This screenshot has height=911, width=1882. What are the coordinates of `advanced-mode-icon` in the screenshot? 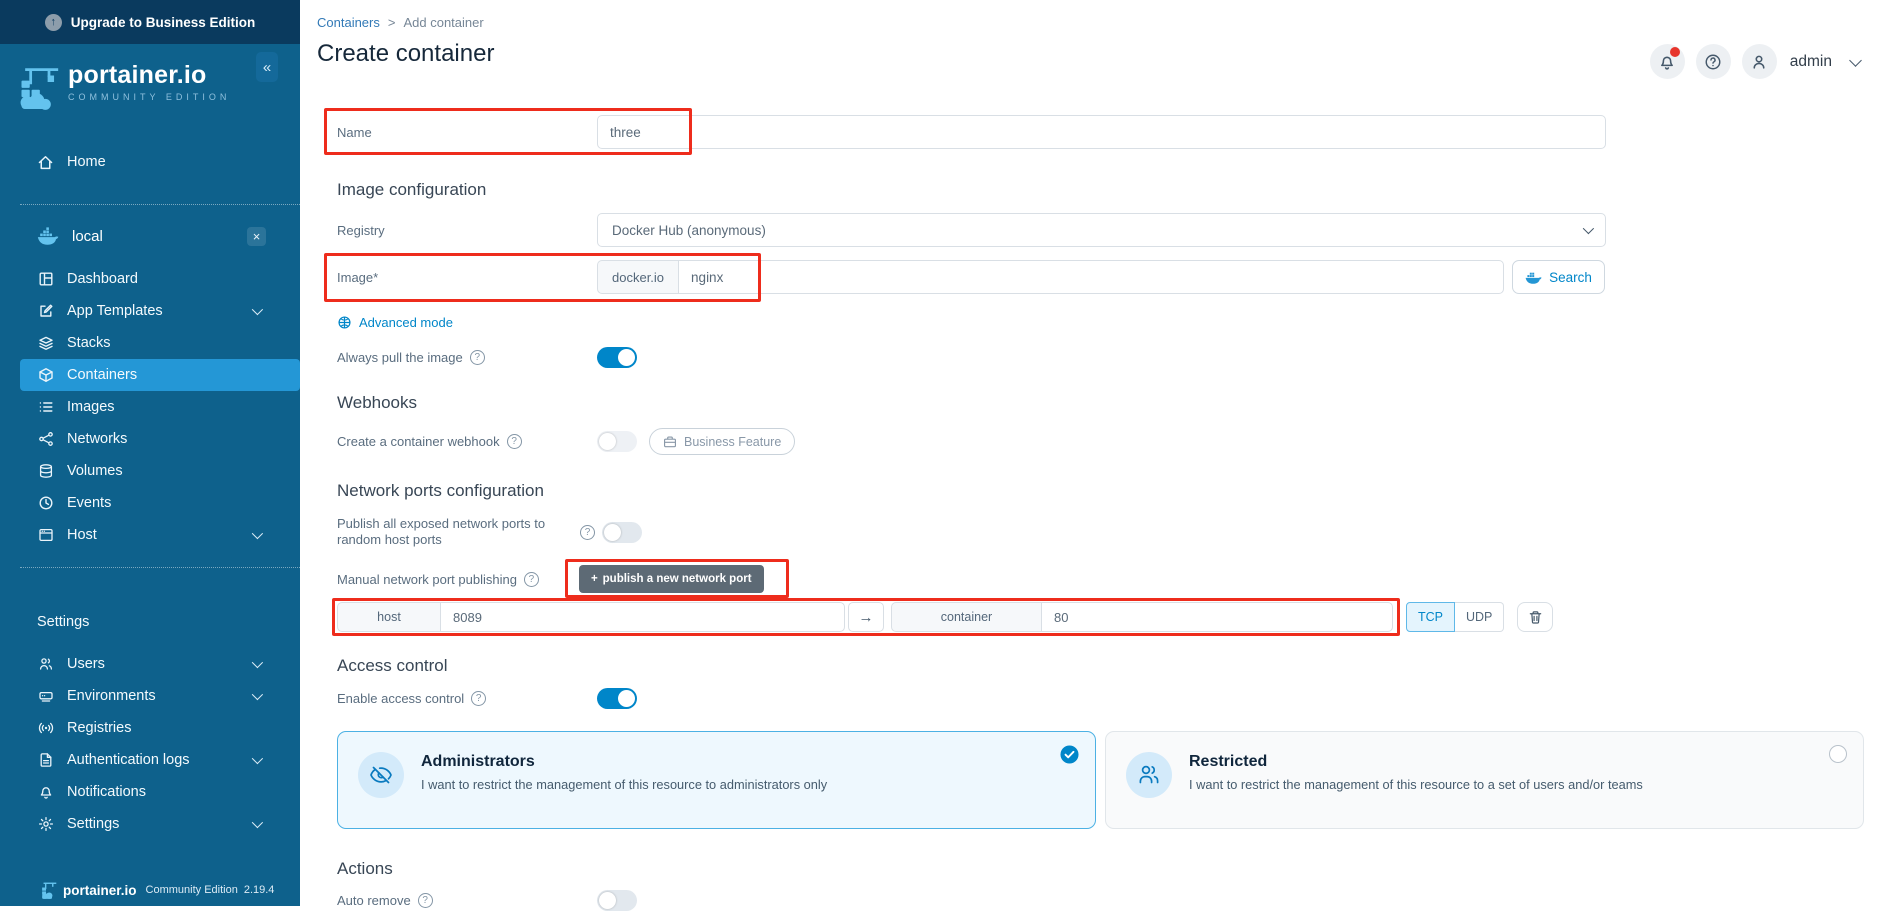 It's located at (344, 322).